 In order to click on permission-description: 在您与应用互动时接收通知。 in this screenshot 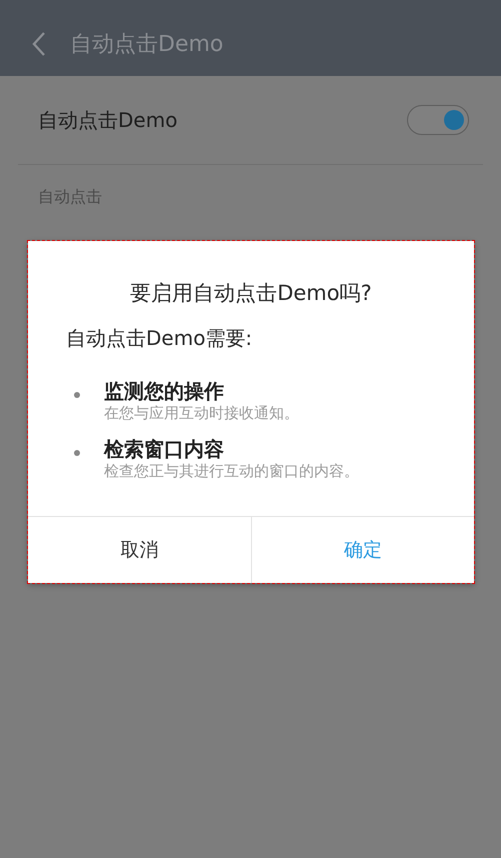, I will do `click(201, 413)`.